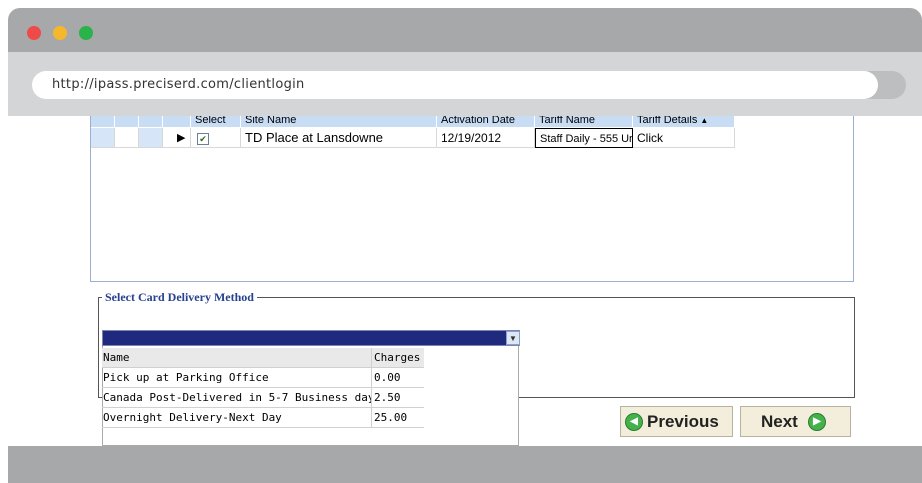 The image size is (922, 483). I want to click on delivery-option-charges: 0.00, so click(398, 378).